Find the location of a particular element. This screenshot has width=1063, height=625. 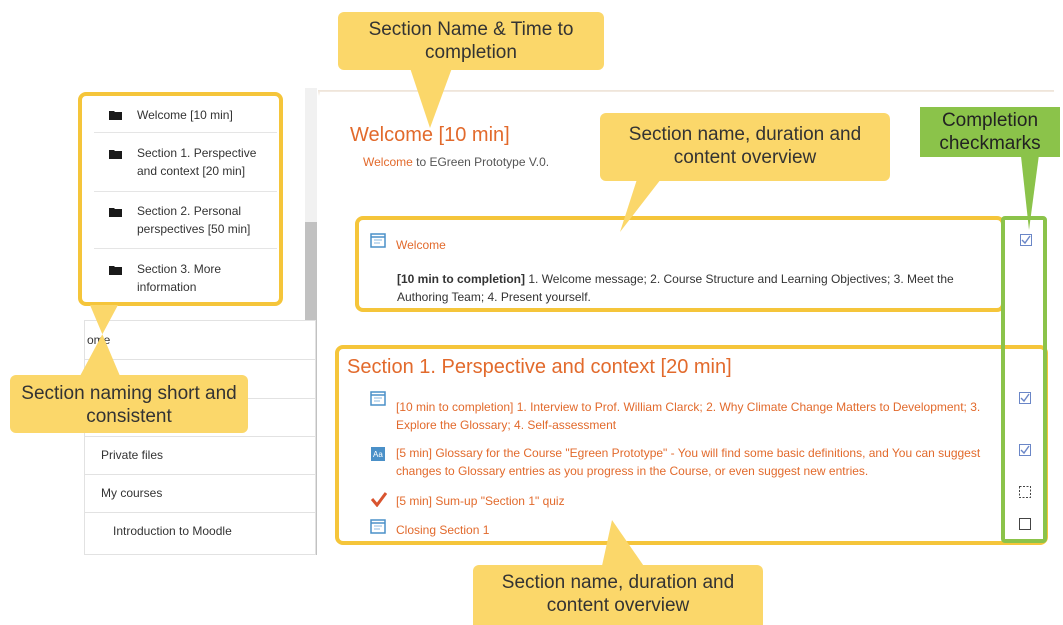

callout-section-name-time: Section Name & Time to completion is located at coordinates (471, 41).